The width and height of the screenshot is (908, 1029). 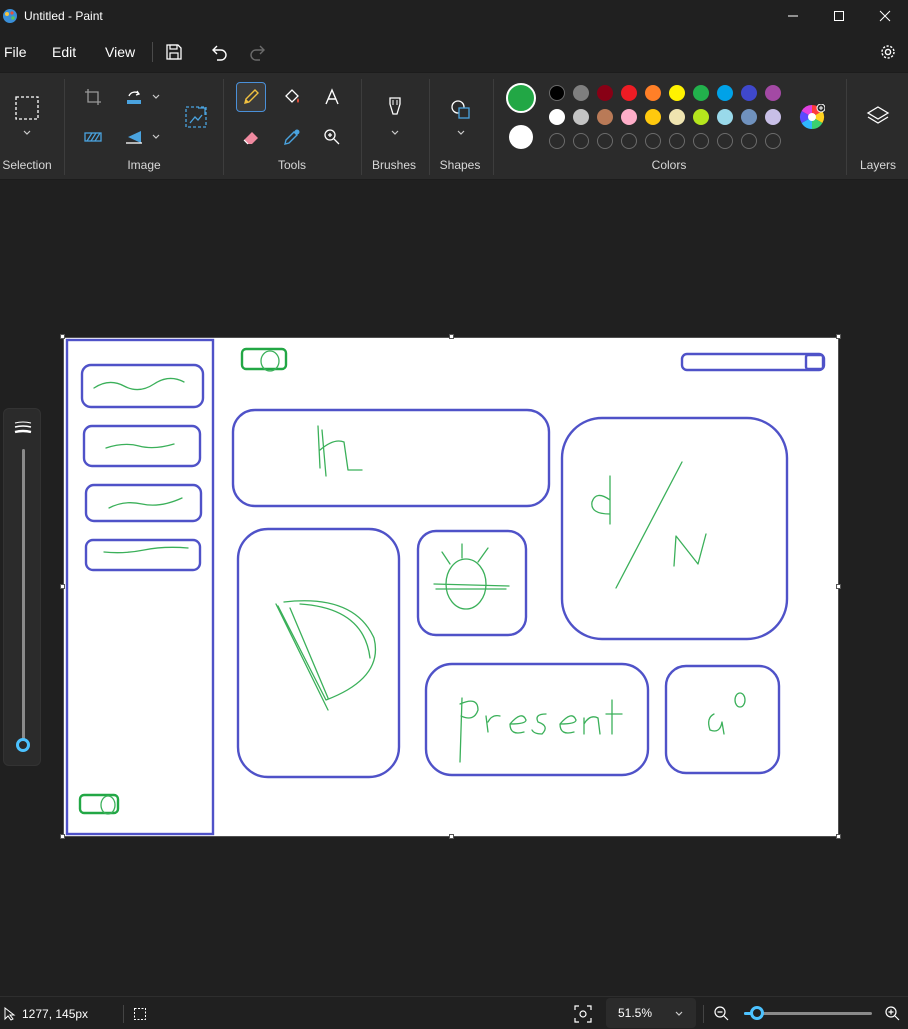 What do you see at coordinates (174, 52) in the screenshot?
I see `save-button` at bounding box center [174, 52].